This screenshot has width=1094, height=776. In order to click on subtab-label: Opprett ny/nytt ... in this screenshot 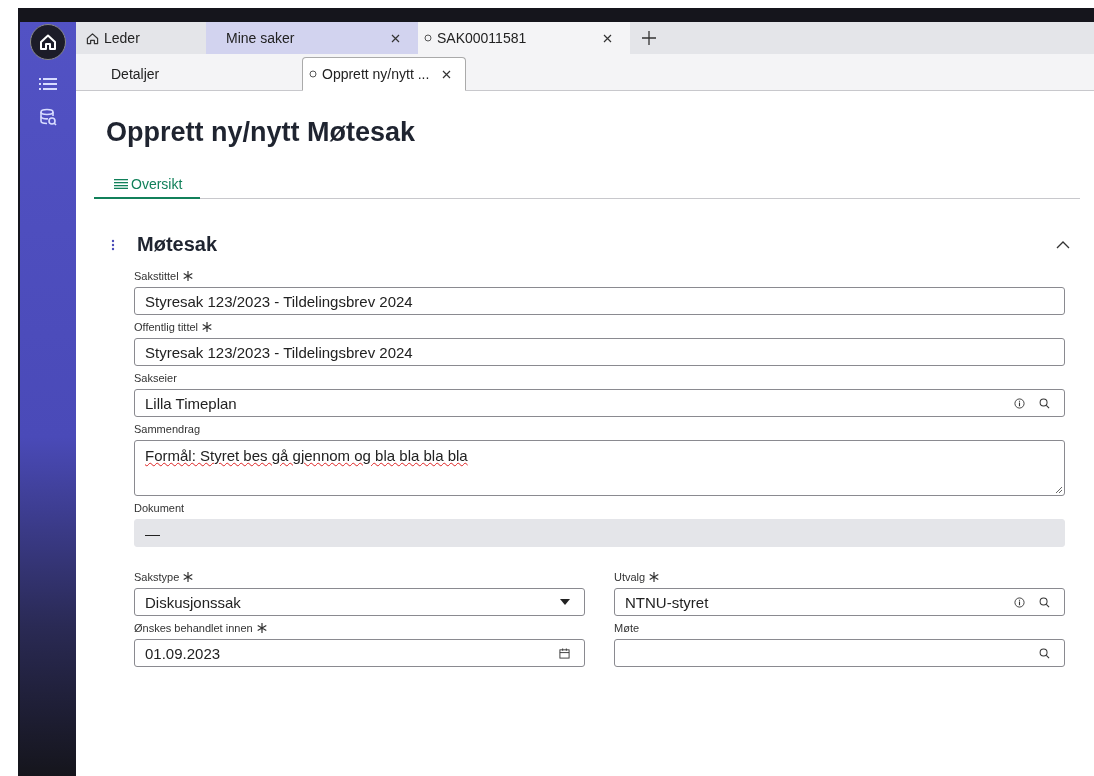, I will do `click(376, 74)`.